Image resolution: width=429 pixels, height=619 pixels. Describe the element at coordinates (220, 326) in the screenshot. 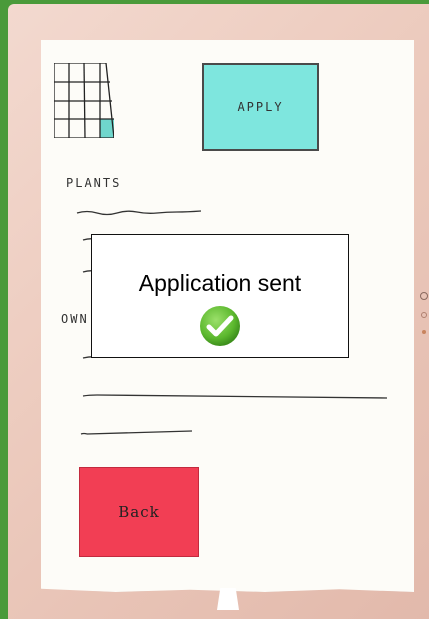

I see `checkmark-icon` at that location.